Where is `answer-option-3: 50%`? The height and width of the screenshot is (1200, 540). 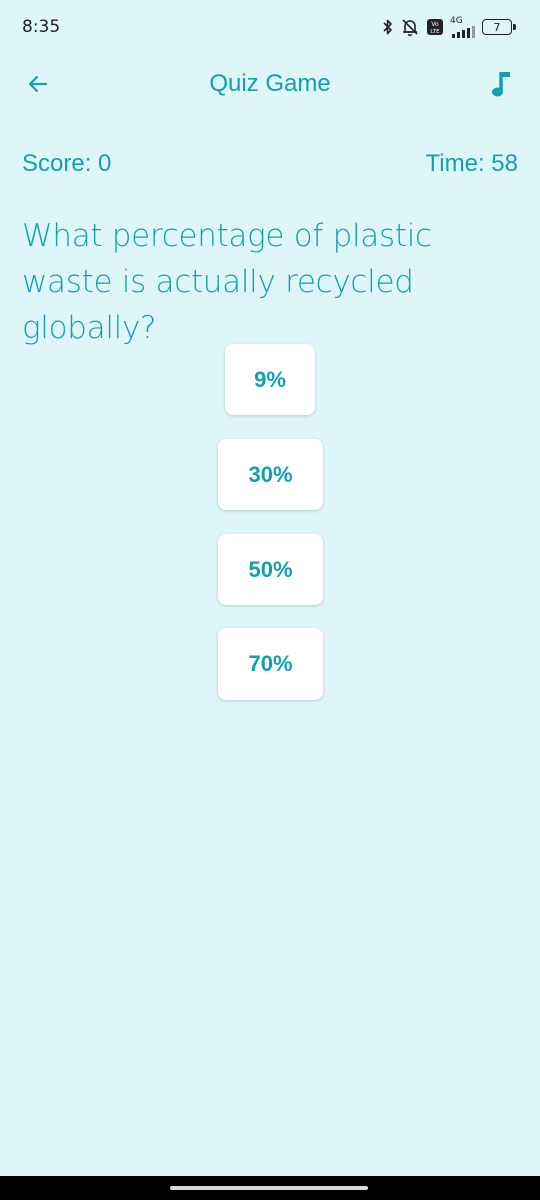
answer-option-3: 50% is located at coordinates (270, 569).